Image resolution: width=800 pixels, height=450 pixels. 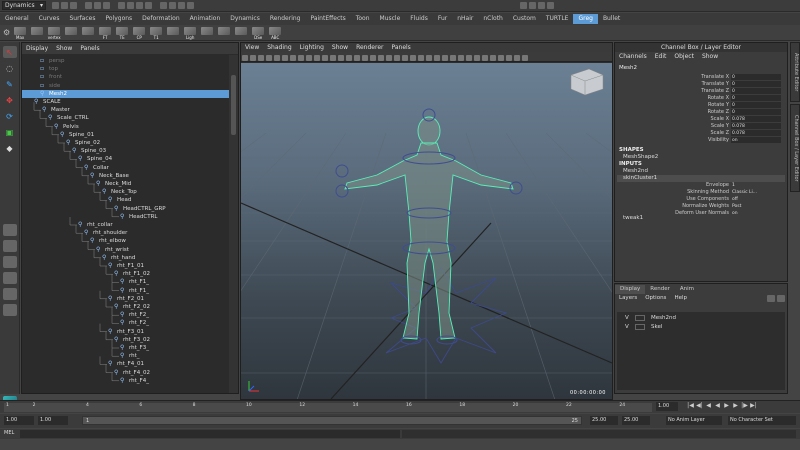 What do you see at coordinates (756, 126) in the screenshot?
I see `channel-attribute-value: 0.078` at bounding box center [756, 126].